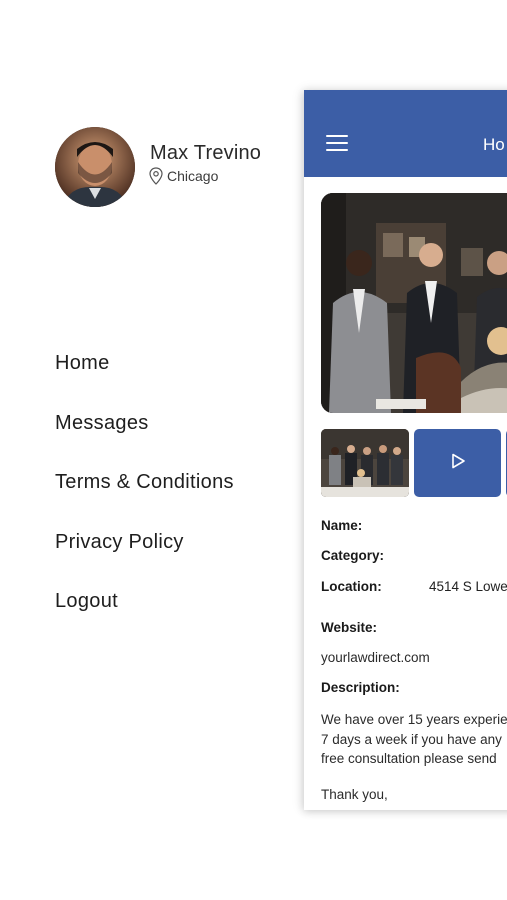 The width and height of the screenshot is (507, 900). What do you see at coordinates (365, 463) in the screenshot?
I see `thumbnail-photo` at bounding box center [365, 463].